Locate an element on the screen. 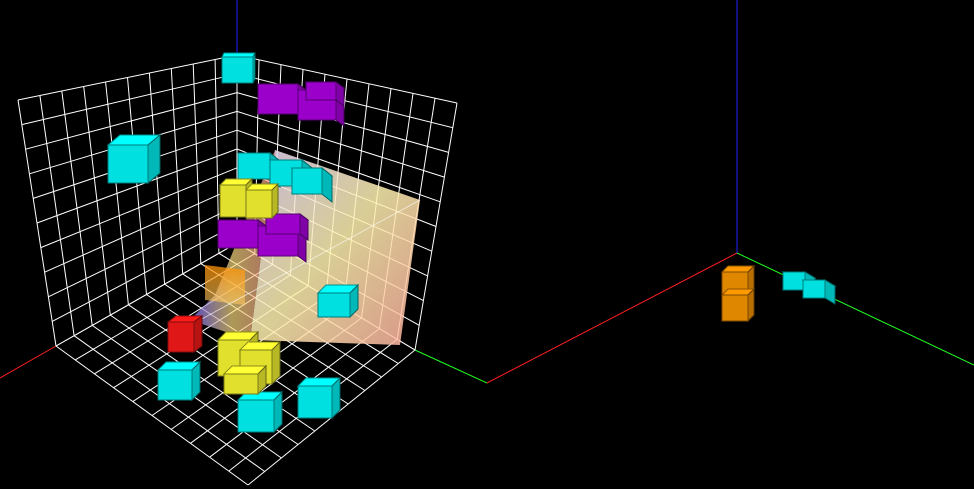  yellow-block-9-a-front is located at coordinates (233, 201).